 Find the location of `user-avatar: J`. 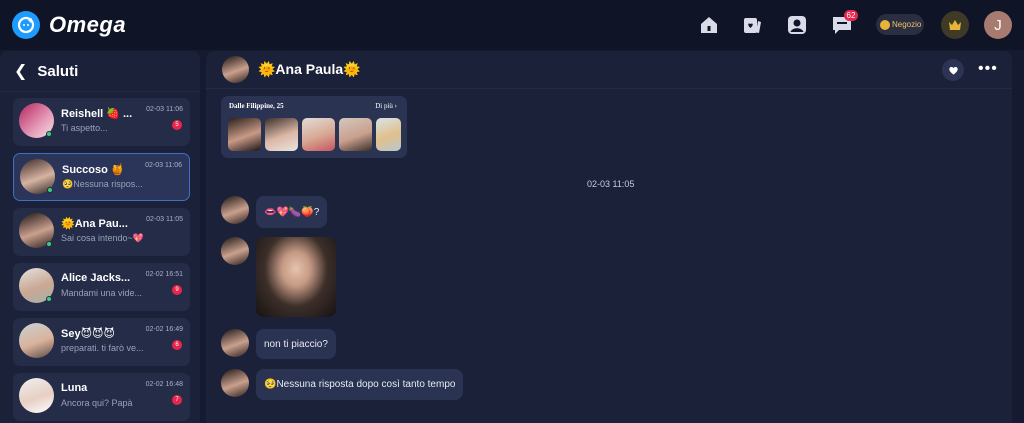

user-avatar: J is located at coordinates (998, 25).